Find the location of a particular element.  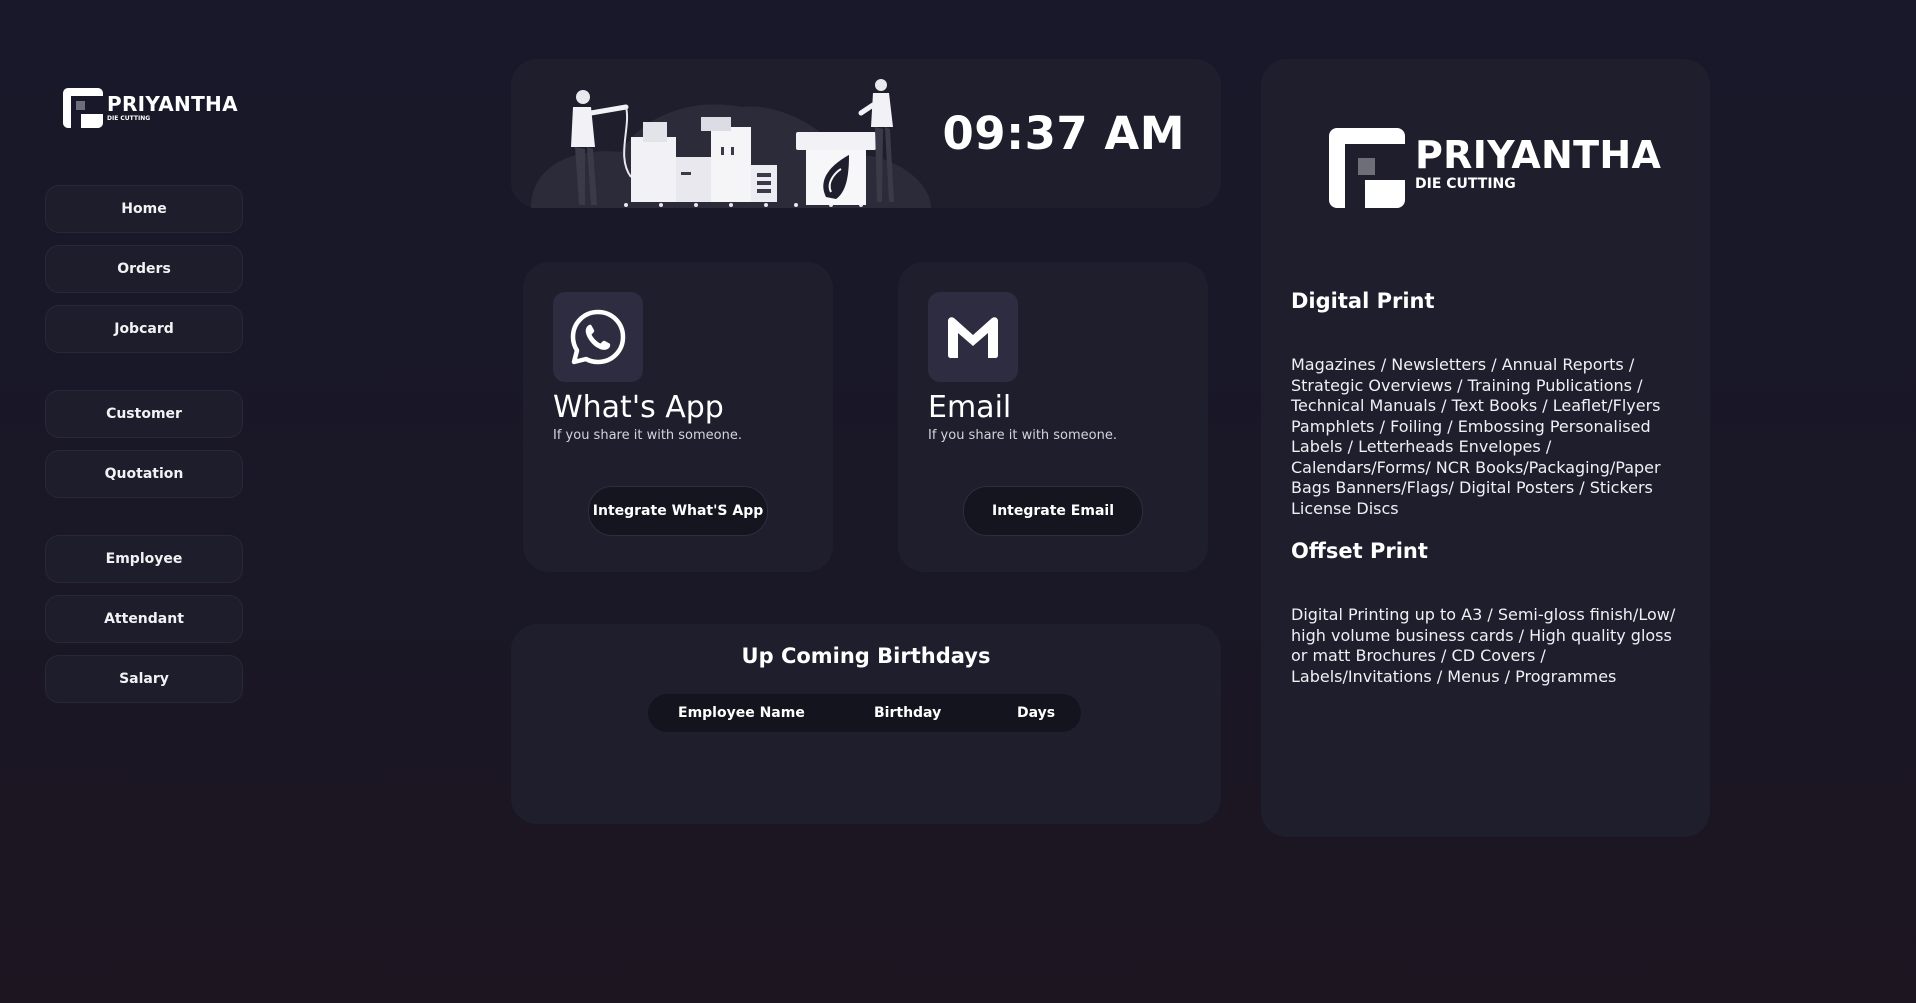

column-days: Days is located at coordinates (1036, 713).